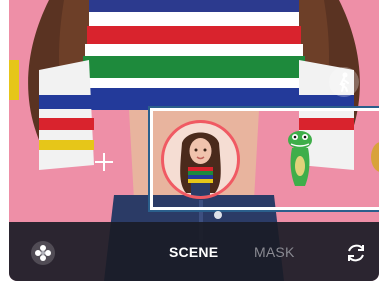  I want to click on flower-sticker-icon, so click(43, 253).